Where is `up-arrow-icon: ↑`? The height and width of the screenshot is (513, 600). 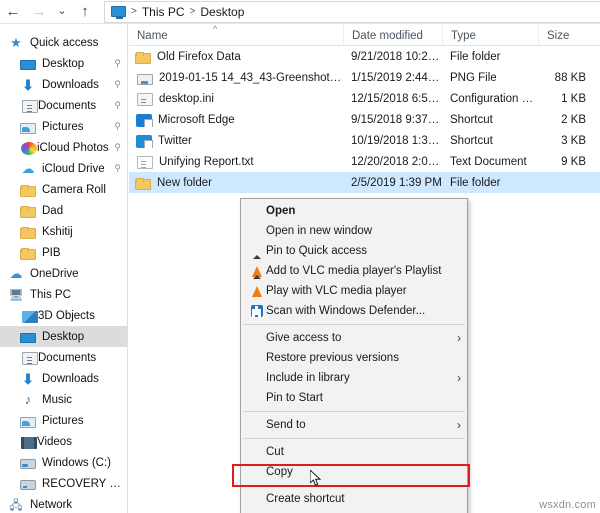 up-arrow-icon: ↑ is located at coordinates (85, 12).